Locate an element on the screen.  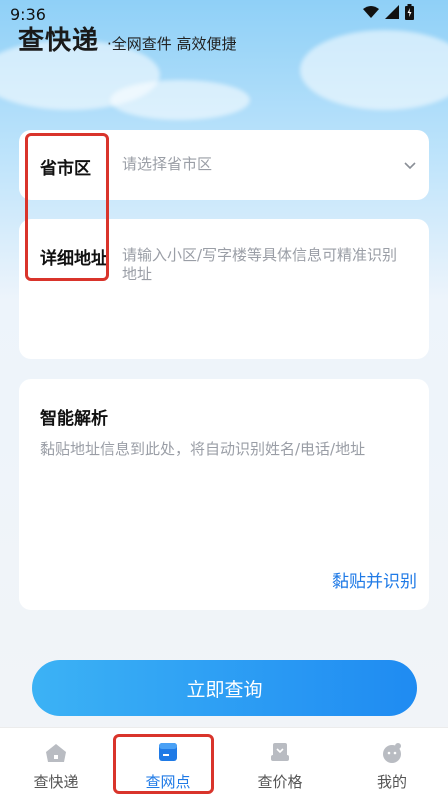
bottom-tab-bar: 查快递 查网点 查价格 我的 is located at coordinates (224, 762).